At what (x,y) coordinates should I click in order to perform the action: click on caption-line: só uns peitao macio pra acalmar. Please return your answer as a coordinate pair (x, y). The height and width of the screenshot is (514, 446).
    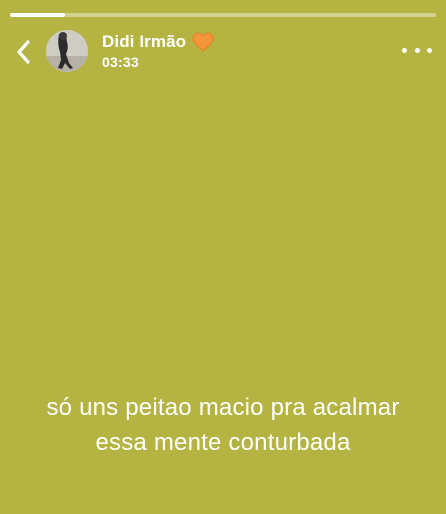
    Looking at the image, I should click on (223, 407).